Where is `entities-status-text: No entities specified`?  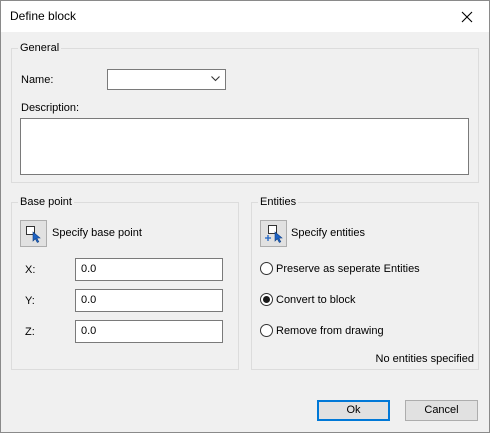
entities-status-text: No entities specified is located at coordinates (424, 359).